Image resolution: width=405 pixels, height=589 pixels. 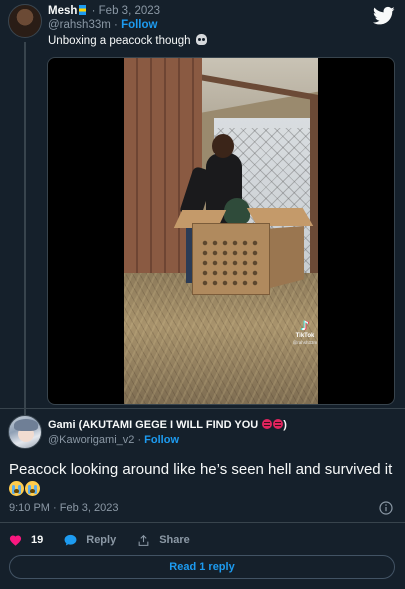 What do you see at coordinates (89, 508) in the screenshot?
I see `reply-date: Feb 3, 2023` at bounding box center [89, 508].